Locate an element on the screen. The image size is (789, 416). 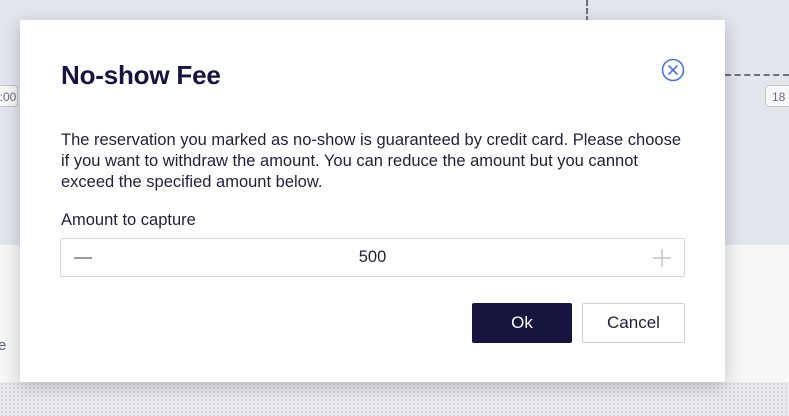
close-circle-icon is located at coordinates (673, 70).